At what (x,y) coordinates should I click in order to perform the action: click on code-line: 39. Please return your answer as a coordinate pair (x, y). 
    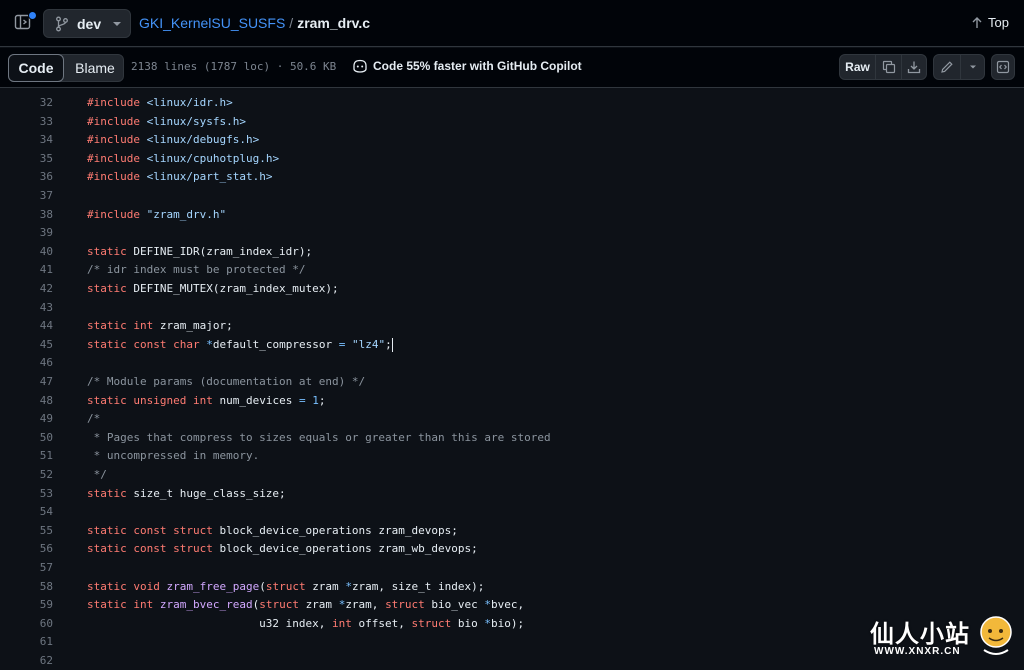
    Looking at the image, I should click on (512, 233).